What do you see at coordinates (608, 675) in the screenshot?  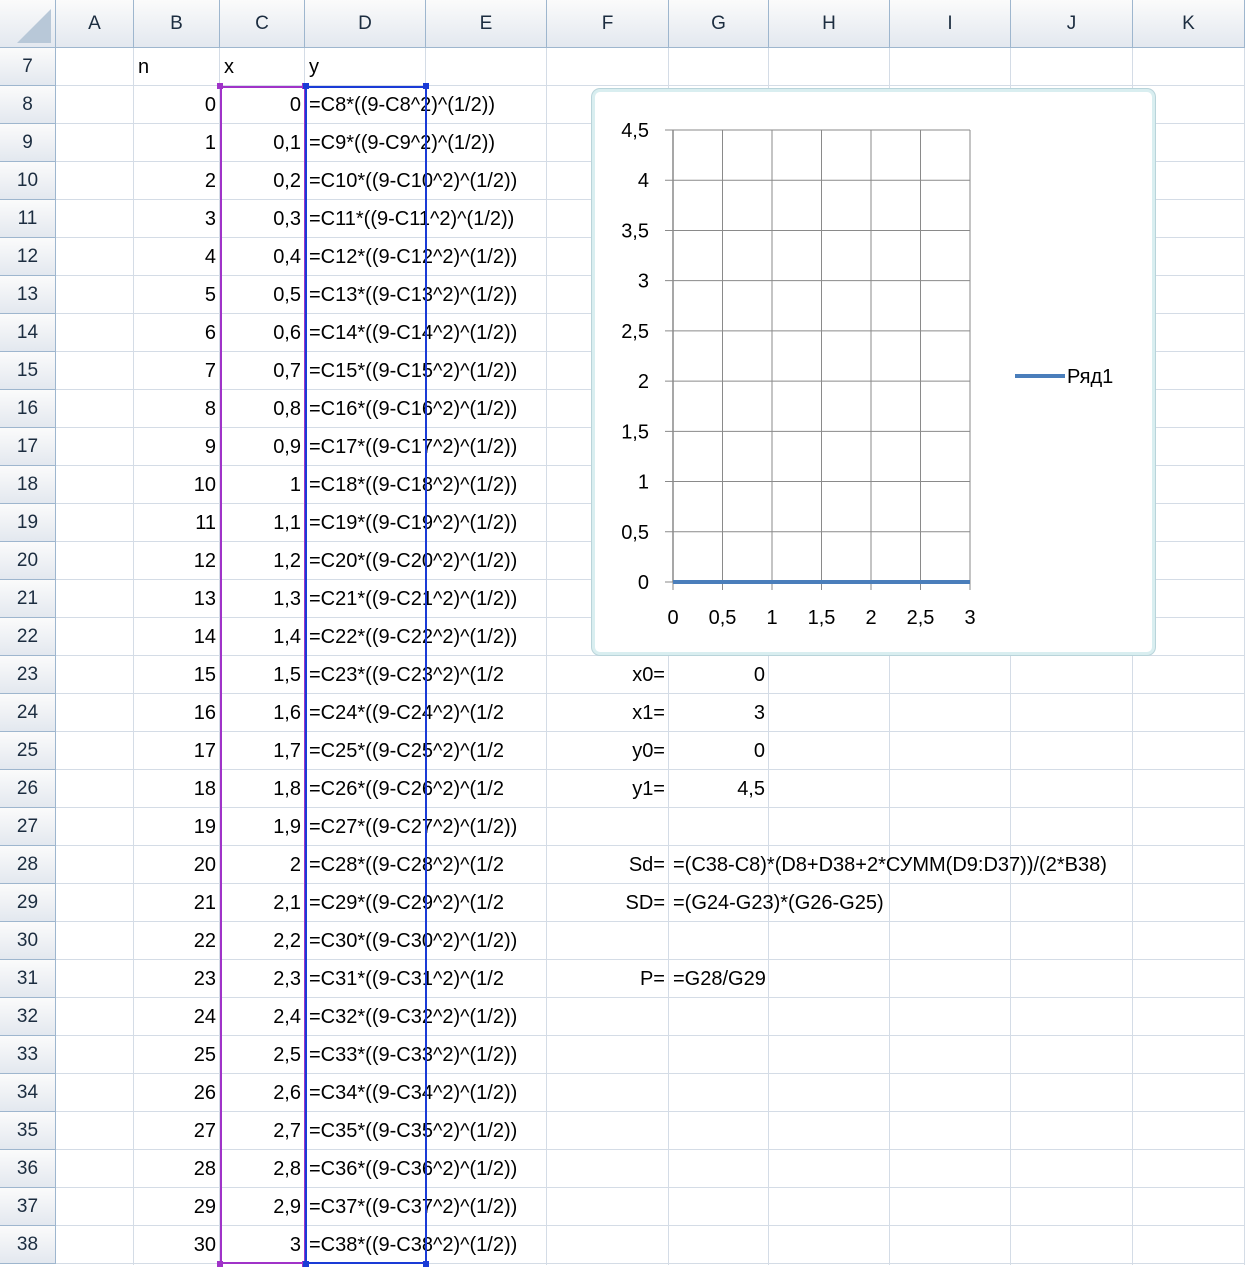 I see `param-label: x0=` at bounding box center [608, 675].